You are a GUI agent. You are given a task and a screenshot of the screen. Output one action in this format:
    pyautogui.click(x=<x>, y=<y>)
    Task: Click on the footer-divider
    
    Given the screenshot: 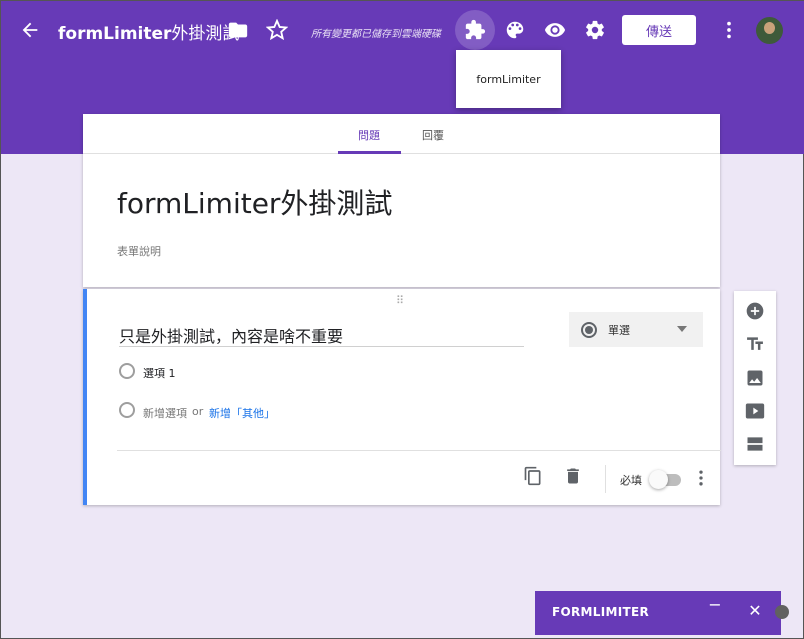 What is the action you would take?
    pyautogui.click(x=419, y=450)
    